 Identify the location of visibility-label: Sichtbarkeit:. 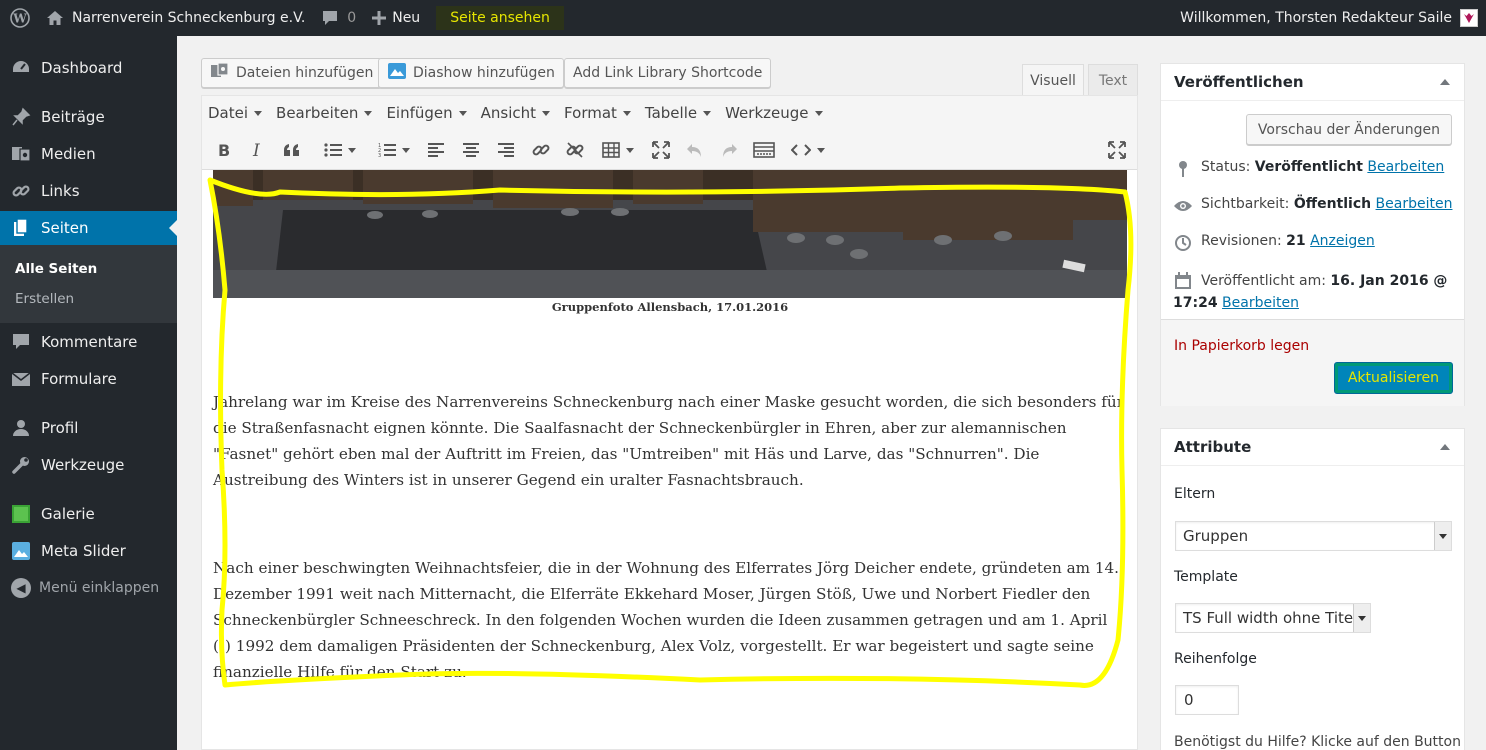
(1245, 204).